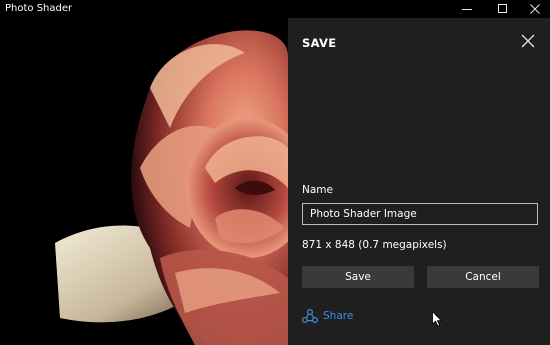  I want to click on name-label: Name, so click(317, 190).